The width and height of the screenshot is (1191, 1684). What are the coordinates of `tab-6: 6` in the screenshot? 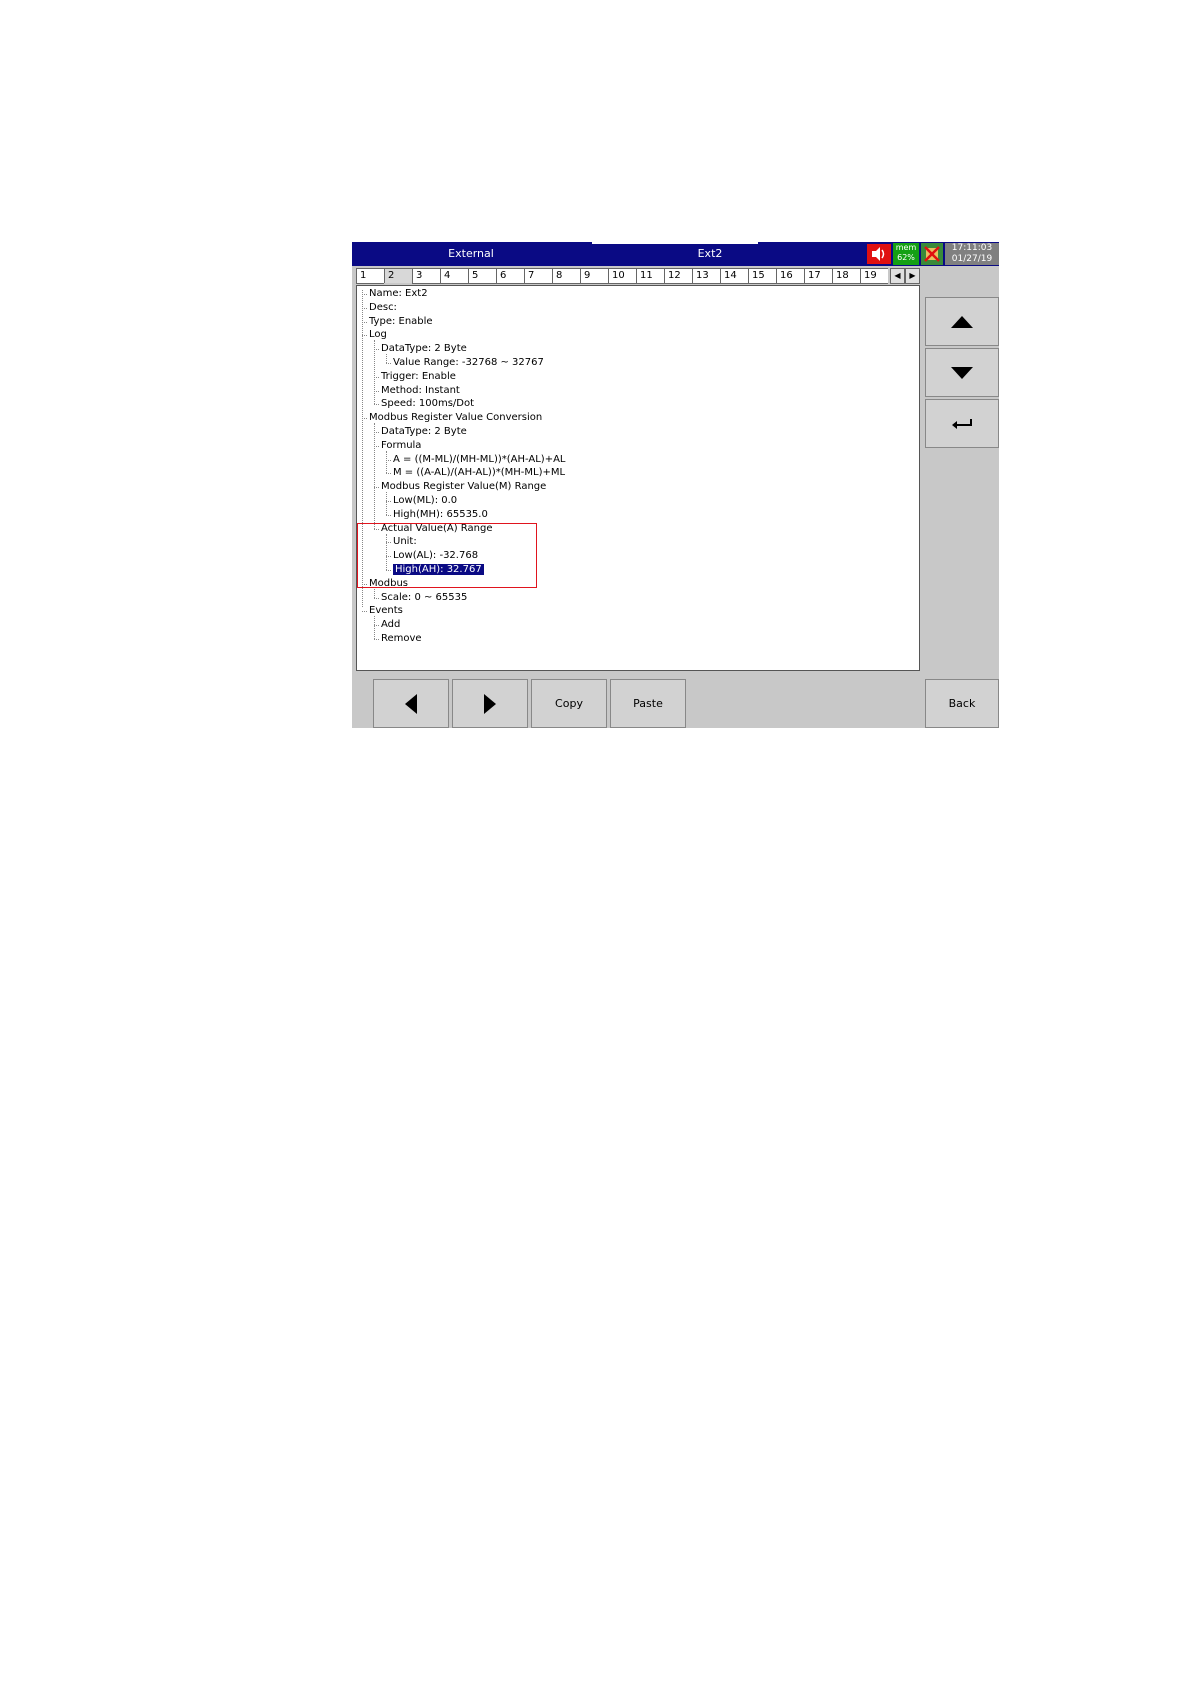 It's located at (510, 276).